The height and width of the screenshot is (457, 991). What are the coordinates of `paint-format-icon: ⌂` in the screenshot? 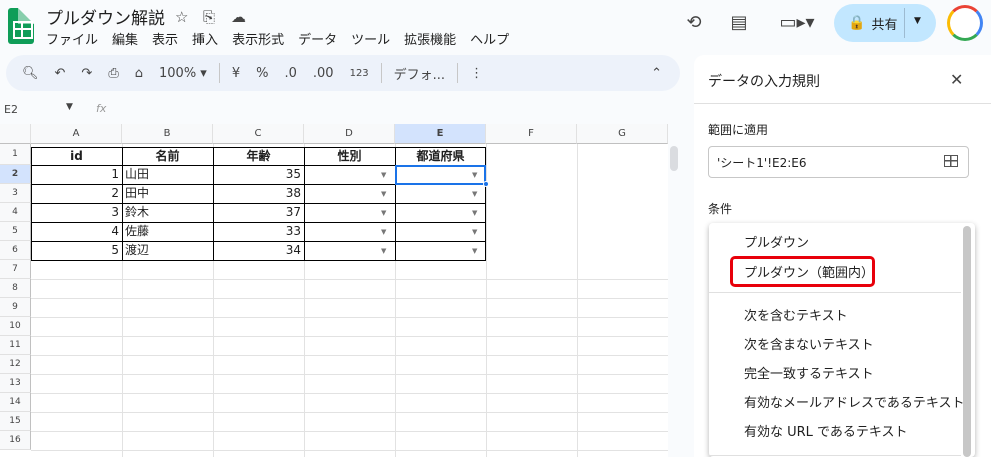 It's located at (139, 73).